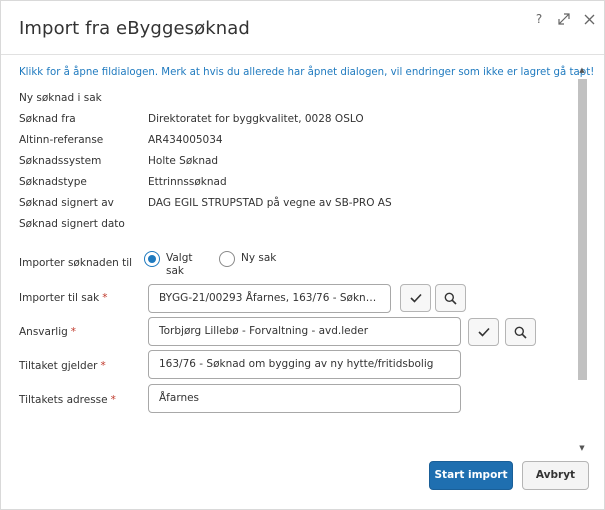 Image resolution: width=605 pixels, height=510 pixels. Describe the element at coordinates (76, 263) in the screenshot. I see `import-target-label: Importer søknaden til` at that location.